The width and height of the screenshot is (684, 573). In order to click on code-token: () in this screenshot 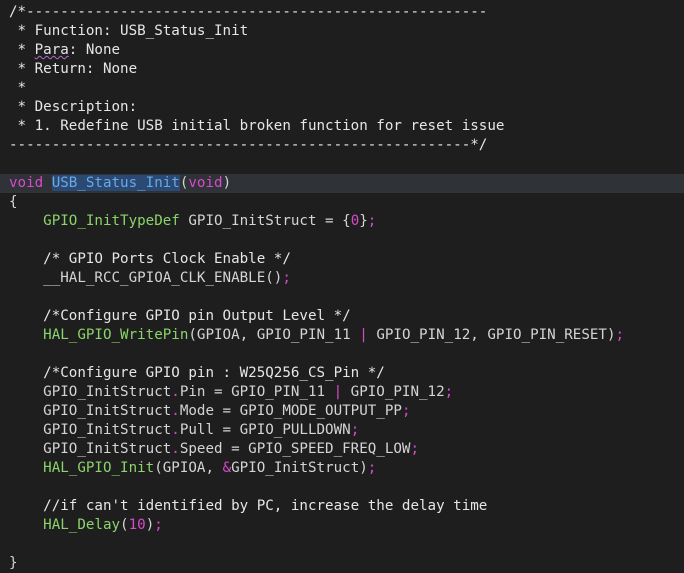, I will do `click(274, 278)`.